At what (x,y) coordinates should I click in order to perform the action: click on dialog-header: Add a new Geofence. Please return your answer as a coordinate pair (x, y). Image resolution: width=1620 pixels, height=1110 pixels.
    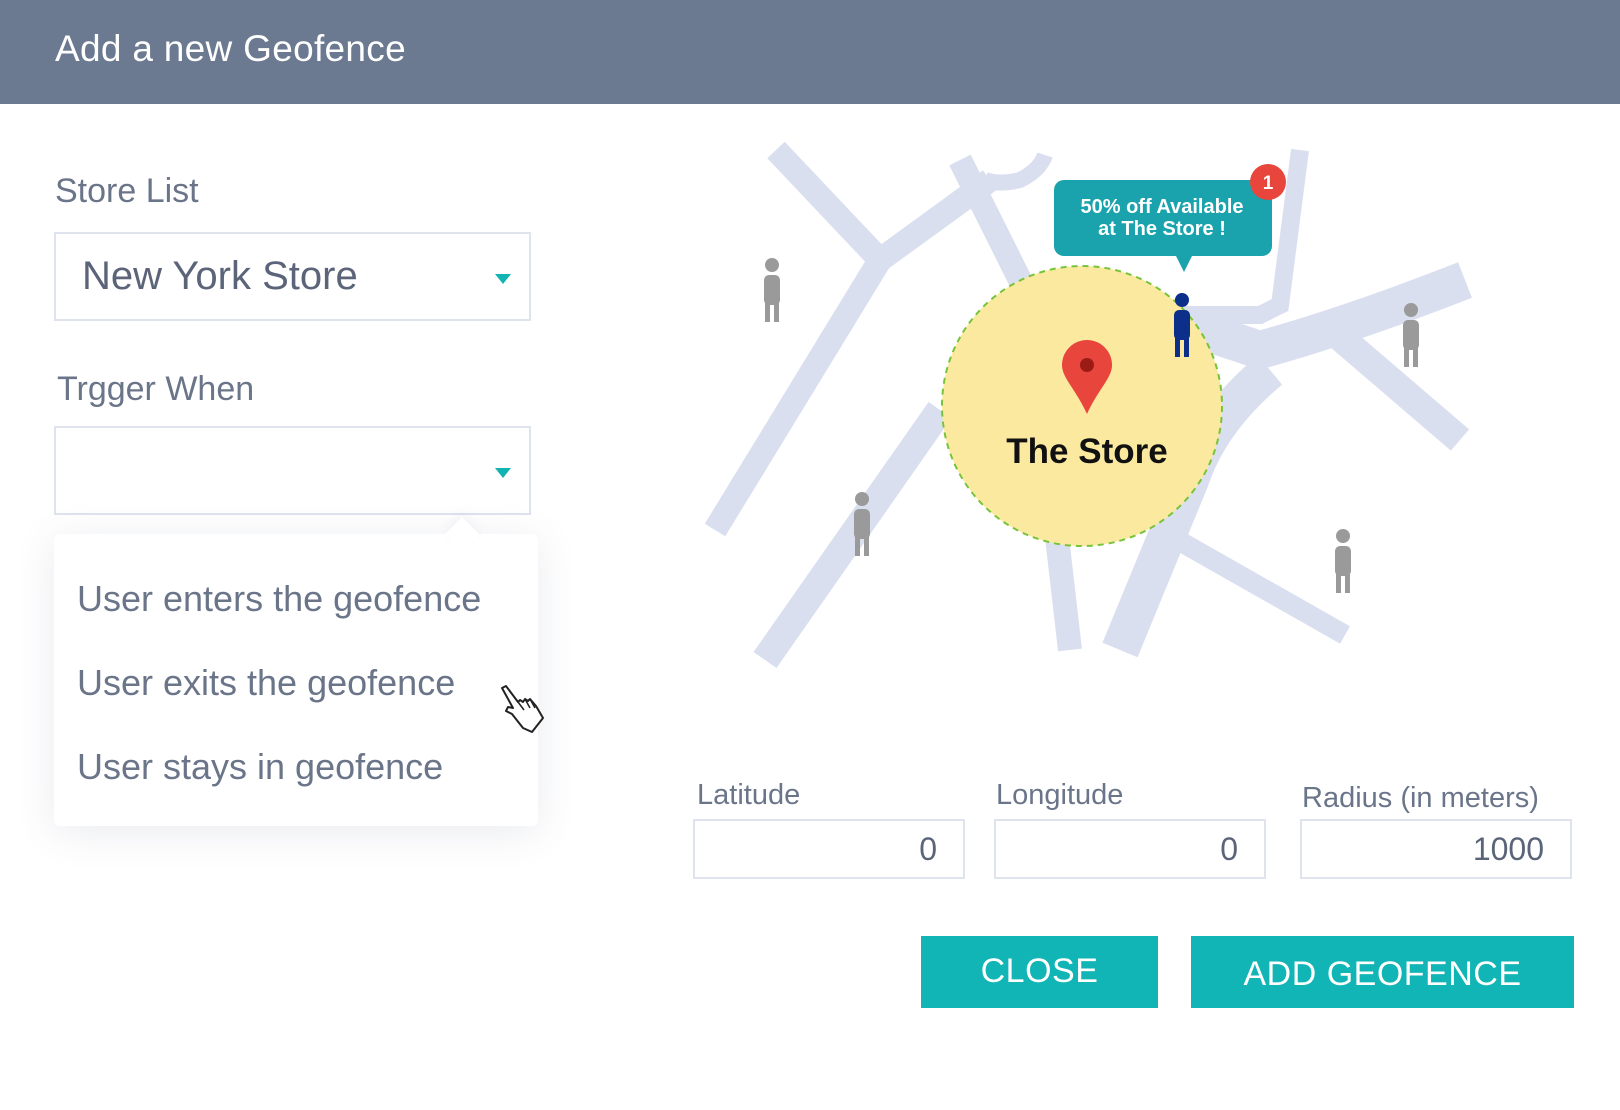
    Looking at the image, I should click on (810, 52).